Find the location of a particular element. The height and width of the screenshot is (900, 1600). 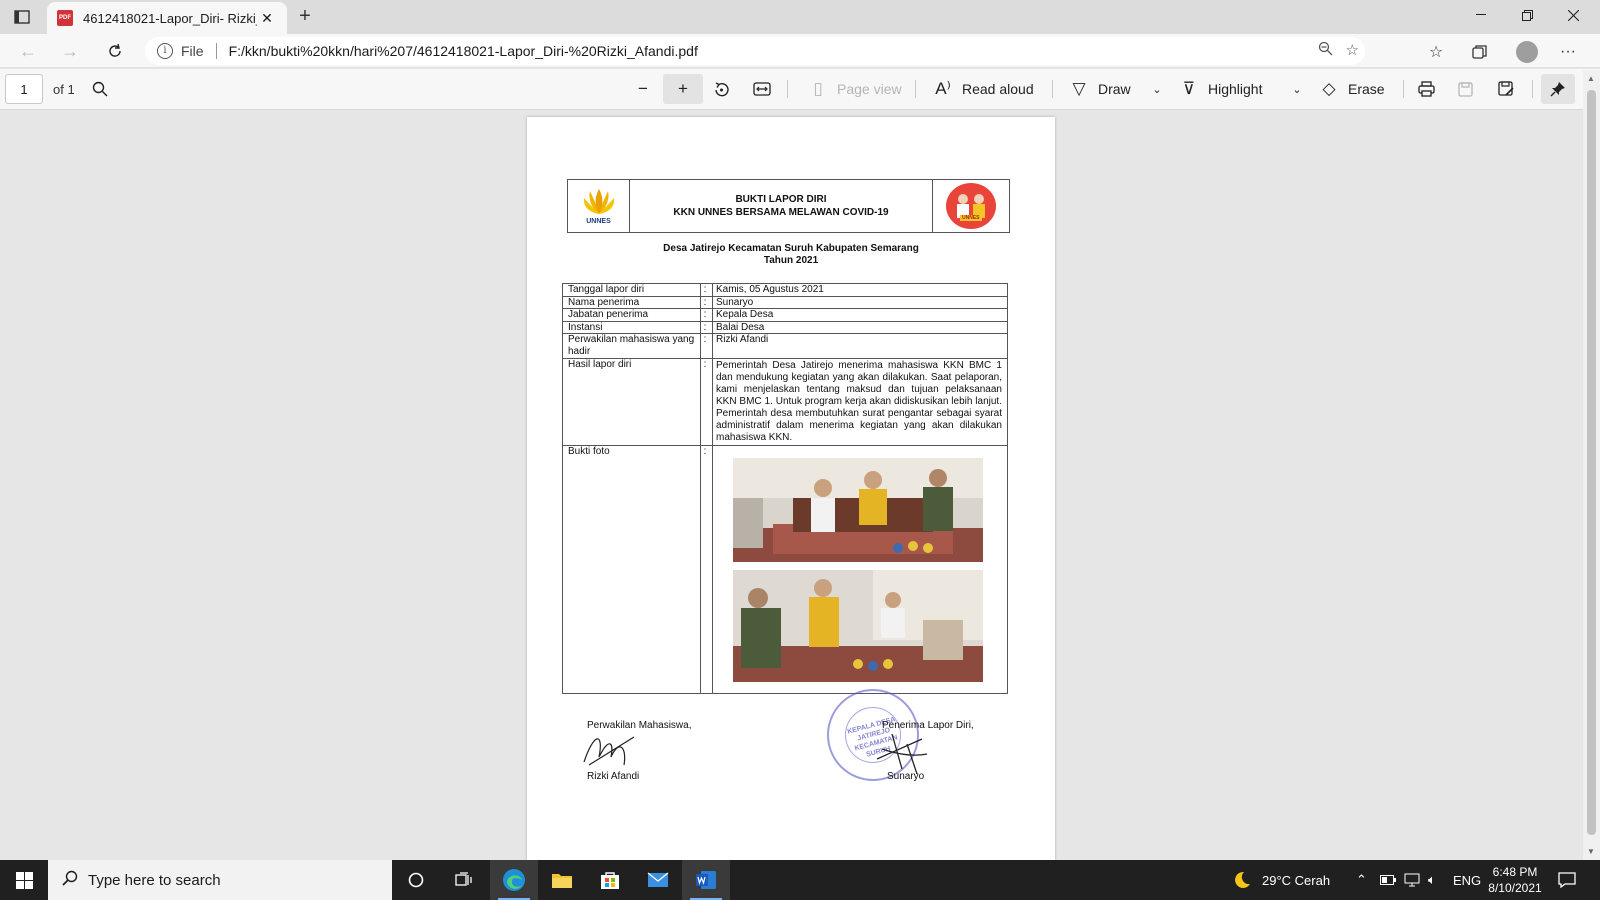

edge-browser-icon is located at coordinates (514, 880).